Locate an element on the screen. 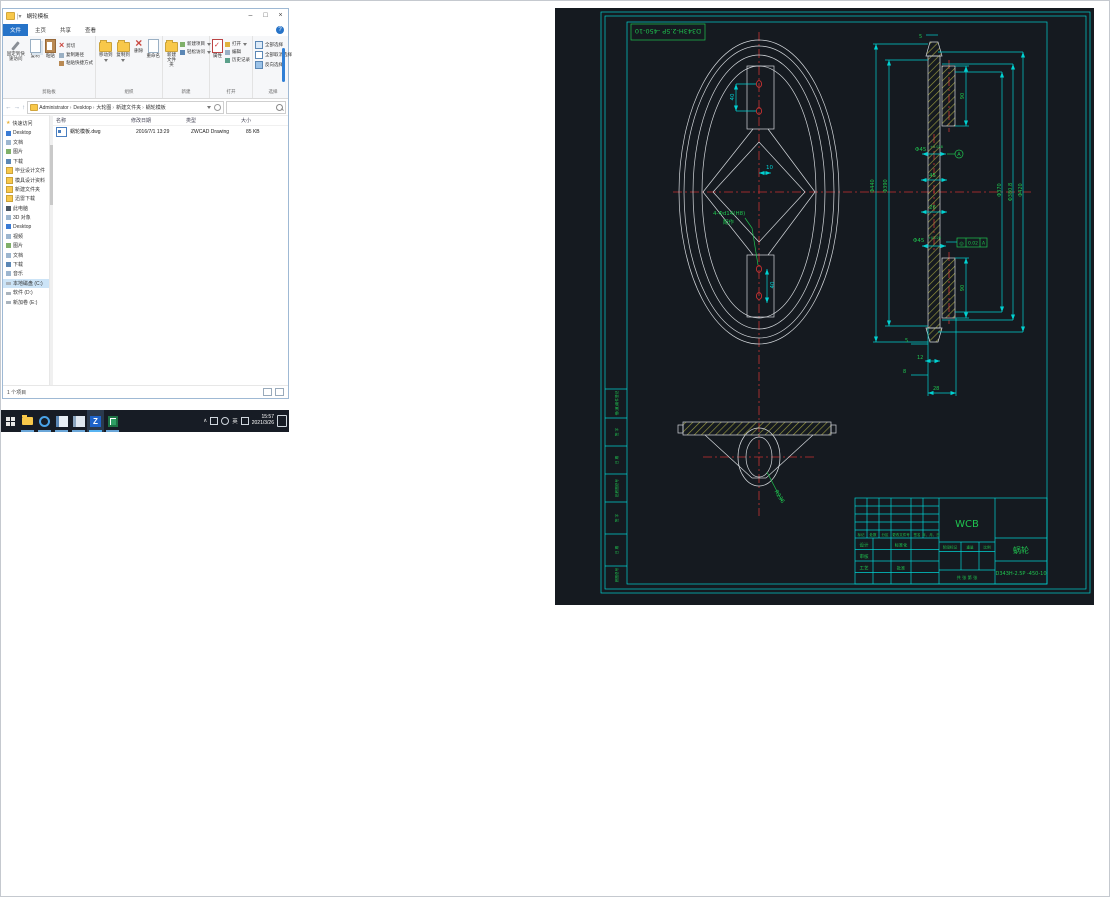 The image size is (1110, 897). svg-text: 工艺 is located at coordinates (864, 569).